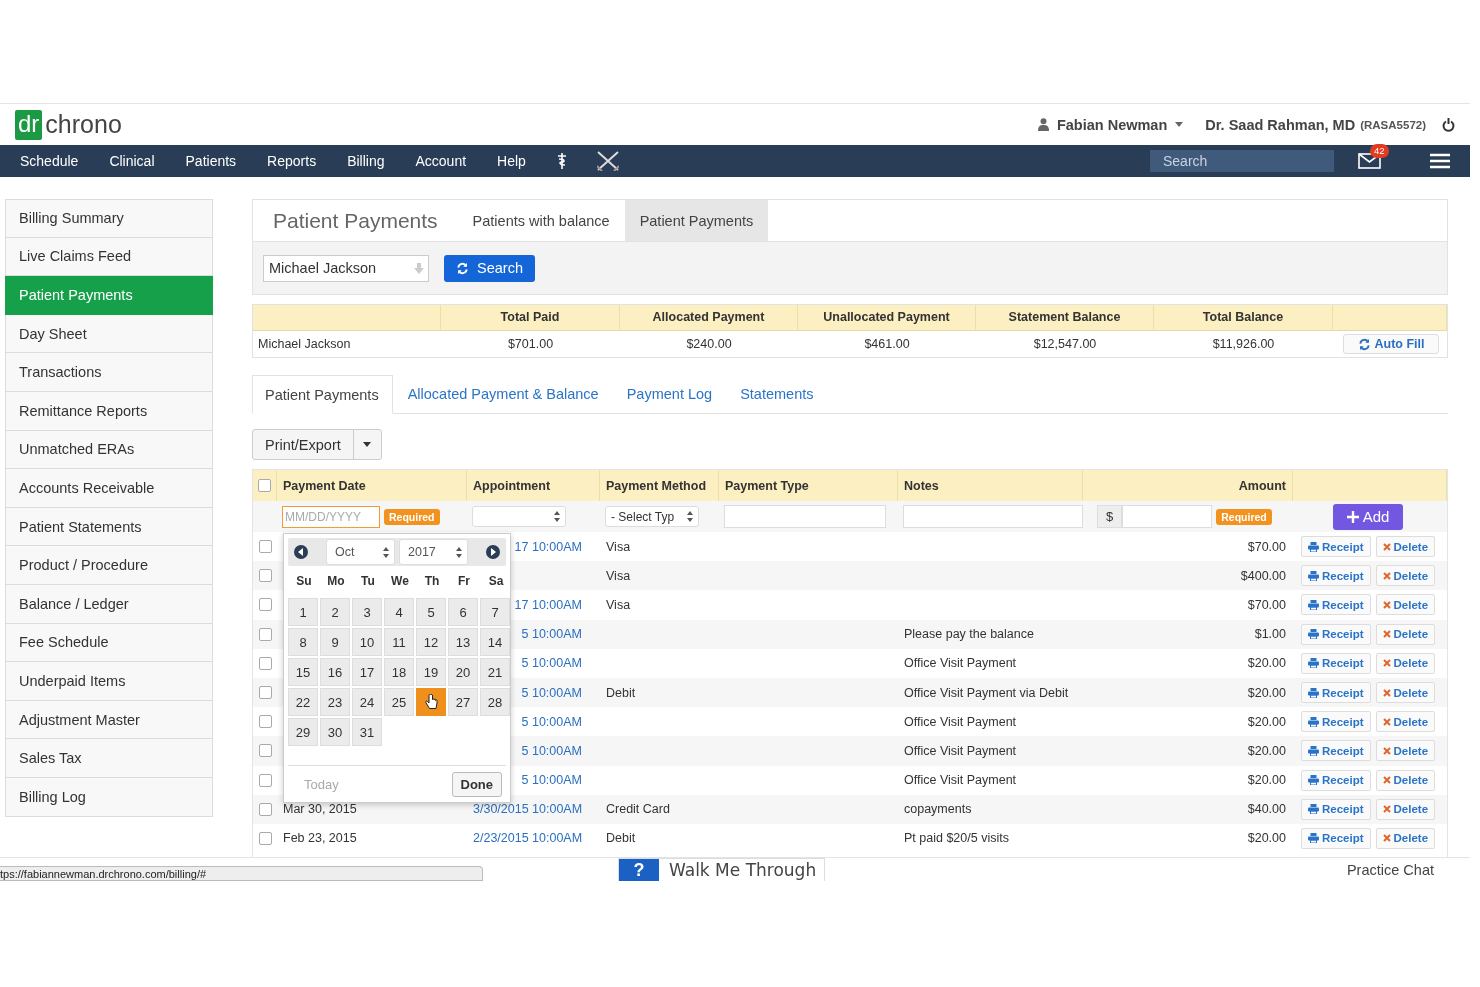 The image size is (1480, 987). What do you see at coordinates (211, 161) in the screenshot?
I see `nav-item: Patients` at bounding box center [211, 161].